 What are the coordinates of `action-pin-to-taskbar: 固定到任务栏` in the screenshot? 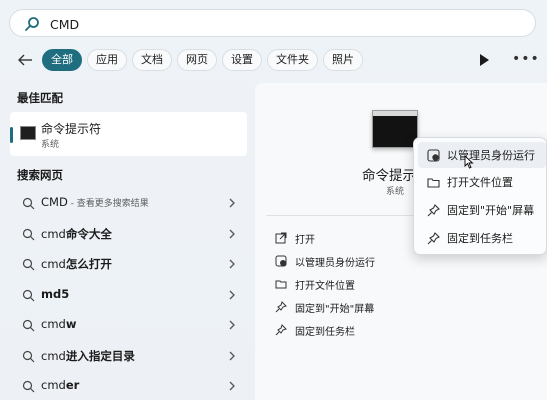 It's located at (375, 331).